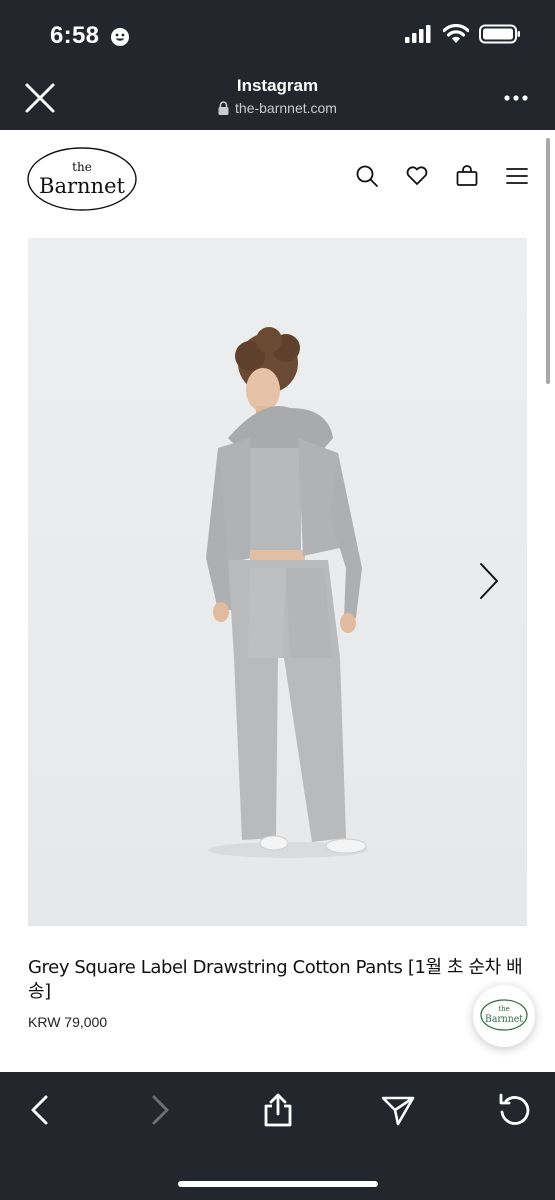  What do you see at coordinates (548, 261) in the screenshot?
I see `scrollbar` at bounding box center [548, 261].